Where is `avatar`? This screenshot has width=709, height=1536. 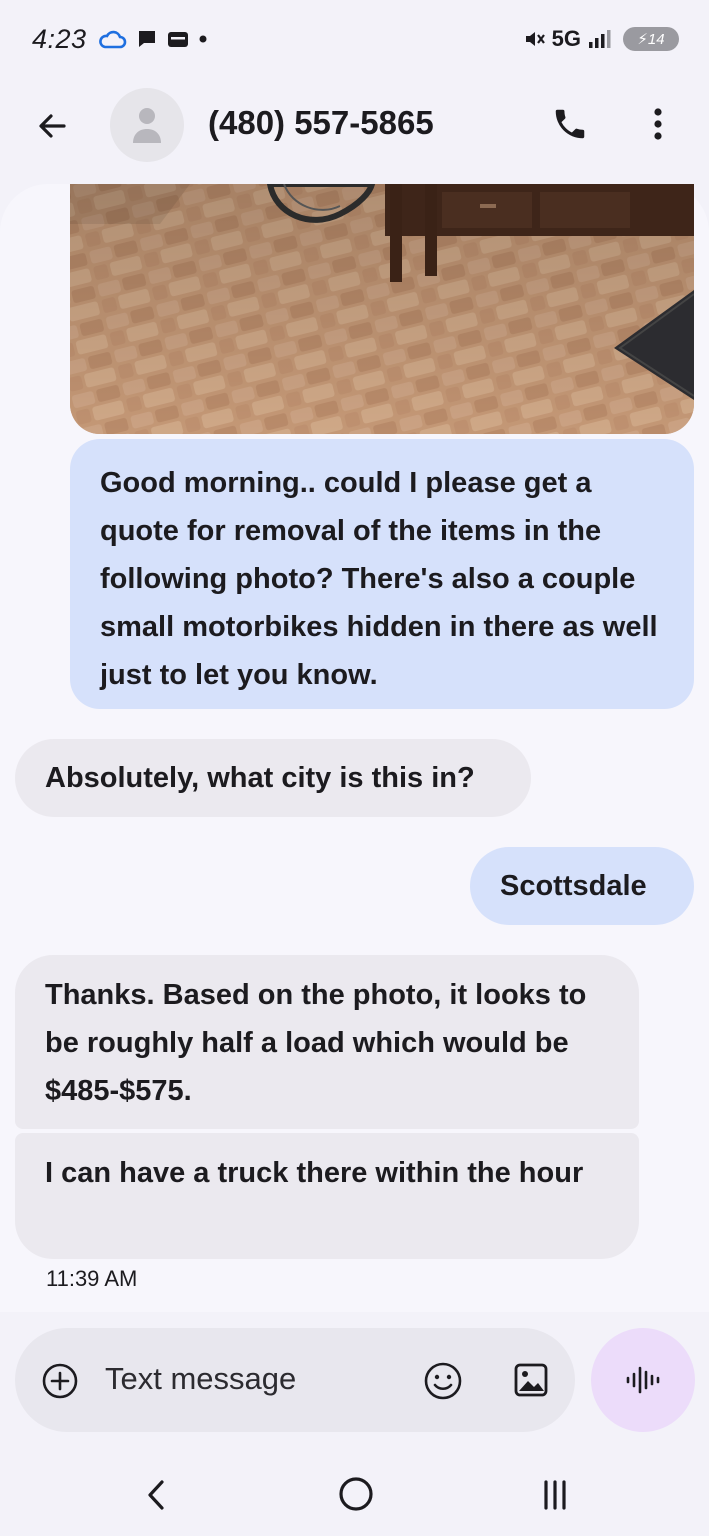 avatar is located at coordinates (147, 125).